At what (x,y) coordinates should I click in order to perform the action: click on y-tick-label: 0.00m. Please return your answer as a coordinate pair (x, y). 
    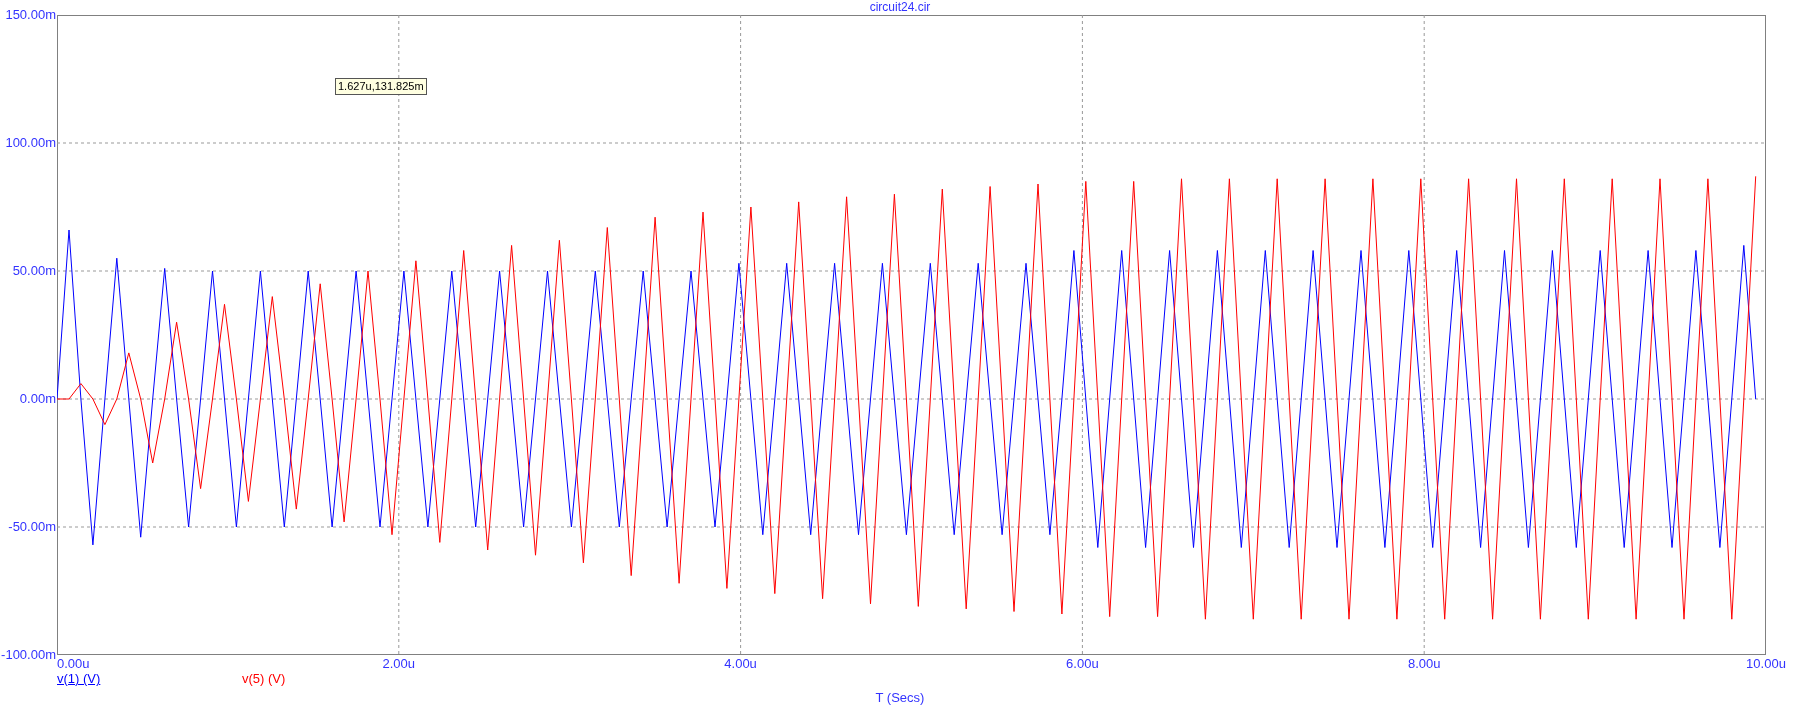
    Looking at the image, I should click on (37, 399).